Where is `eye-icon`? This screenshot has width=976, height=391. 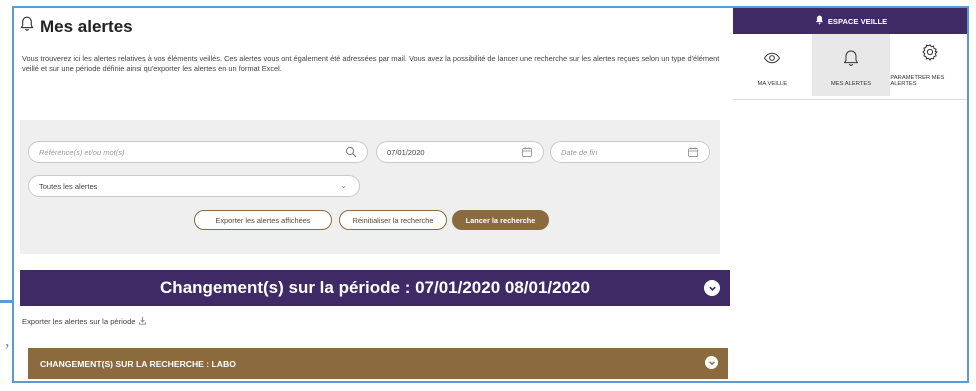
eye-icon is located at coordinates (772, 59).